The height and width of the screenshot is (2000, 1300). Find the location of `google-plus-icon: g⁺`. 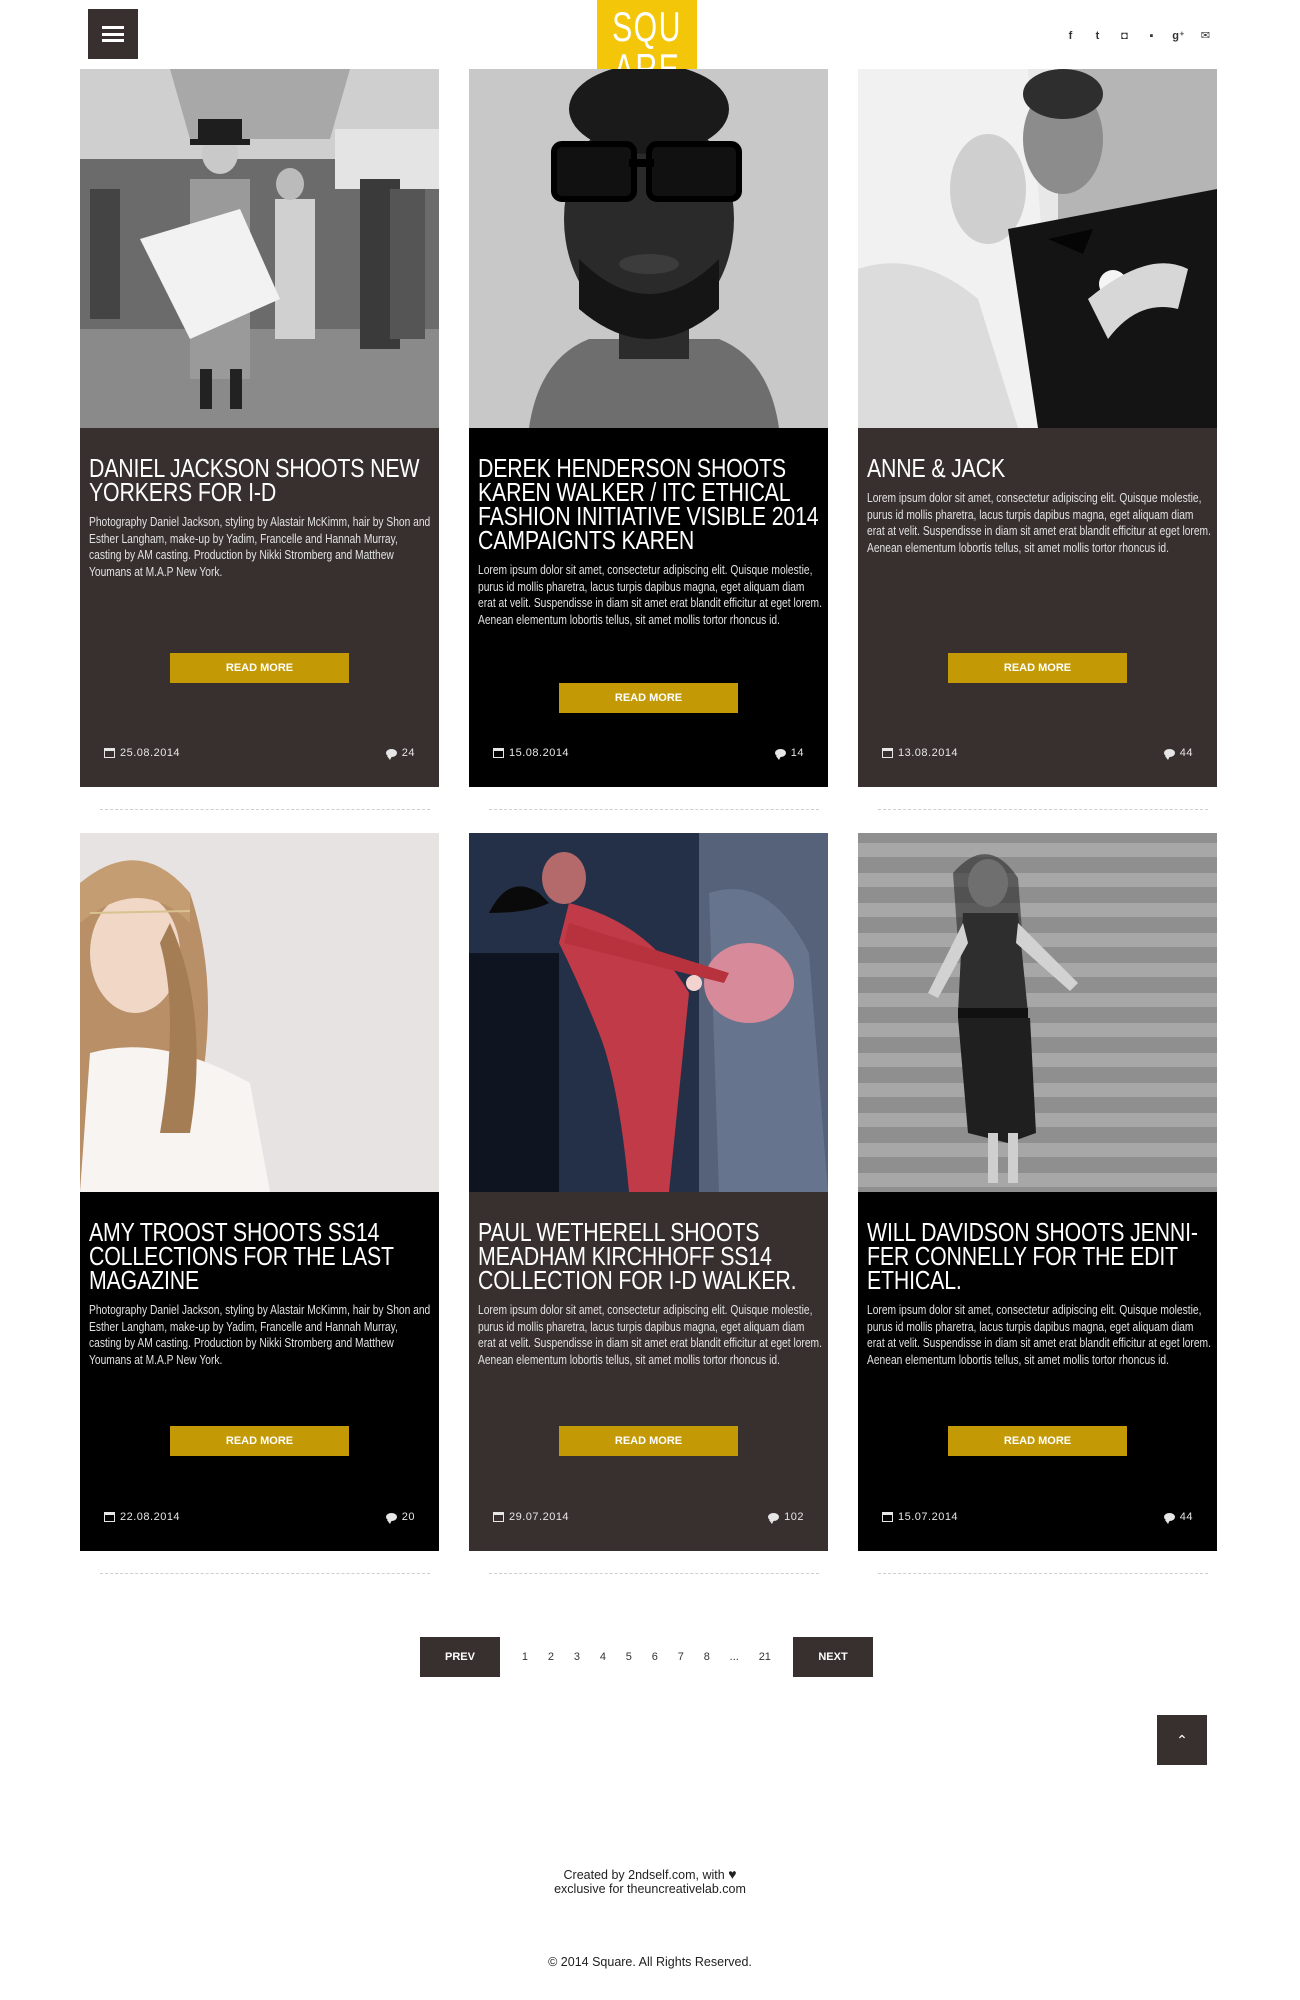

google-plus-icon: g⁺ is located at coordinates (1178, 36).